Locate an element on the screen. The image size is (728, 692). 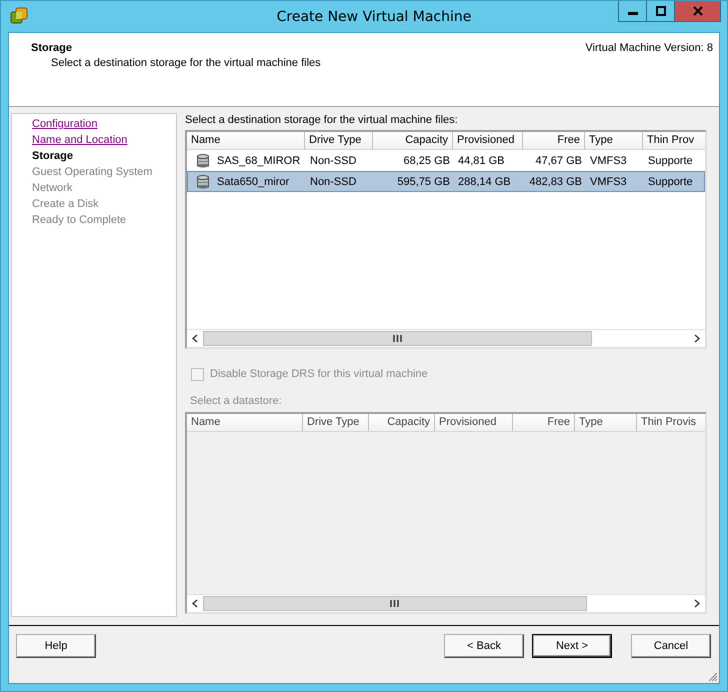
table-row: SAS_68_MIROR Non-SSD 68,25 GB 44,81 GB 47,67 GB VMFS3 Supporte is located at coordinates (446, 160).